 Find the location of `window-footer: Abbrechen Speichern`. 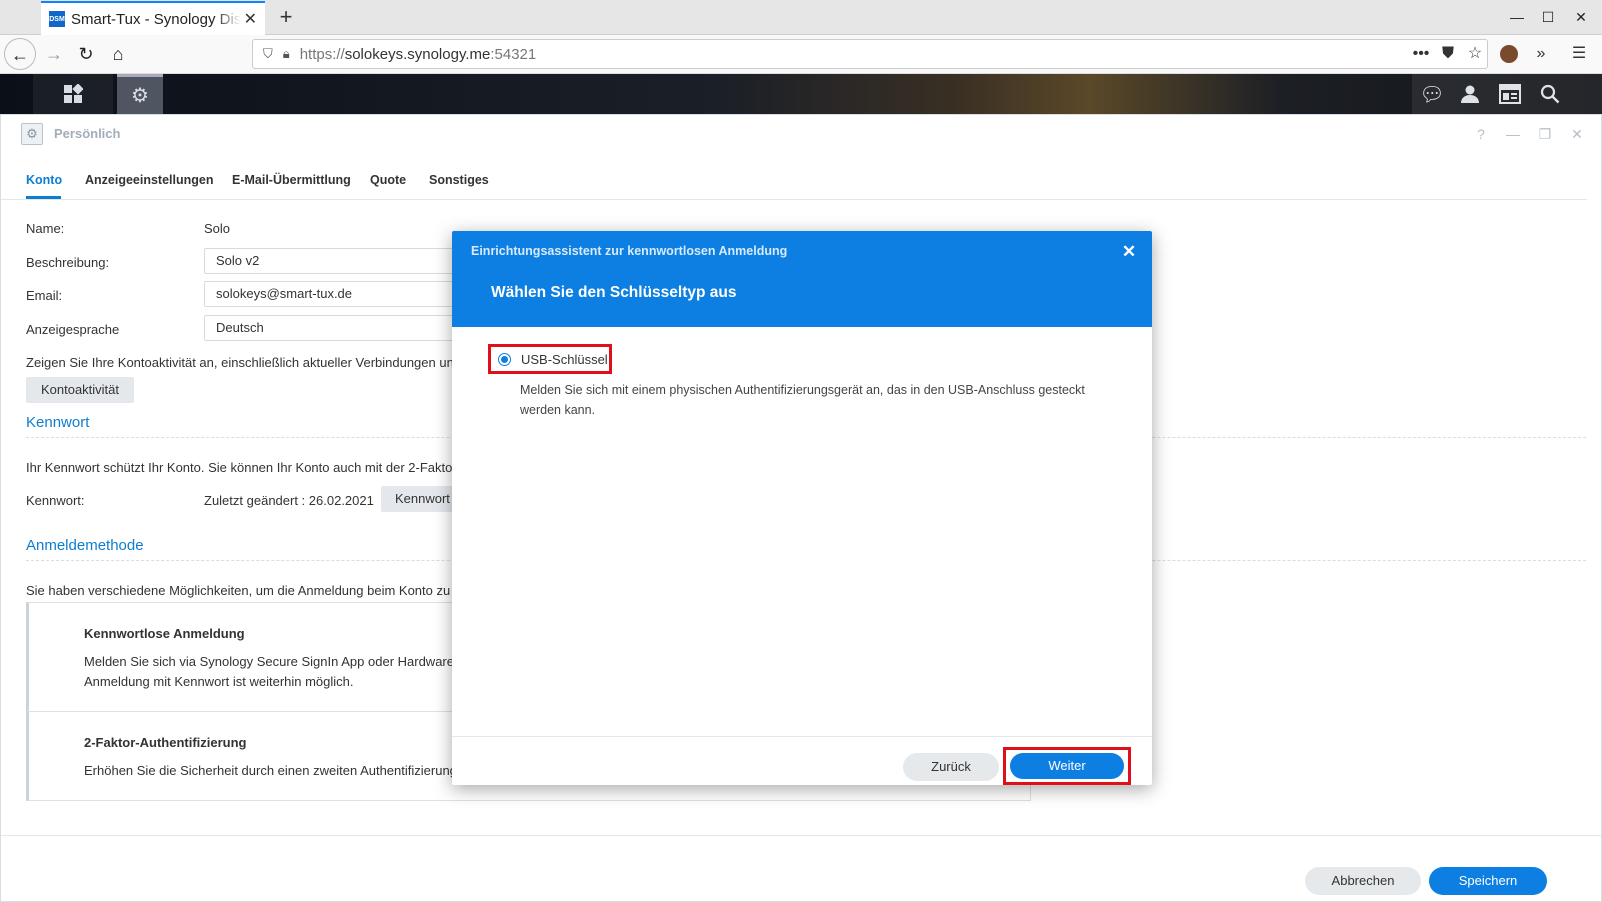

window-footer: Abbrechen Speichern is located at coordinates (801, 868).